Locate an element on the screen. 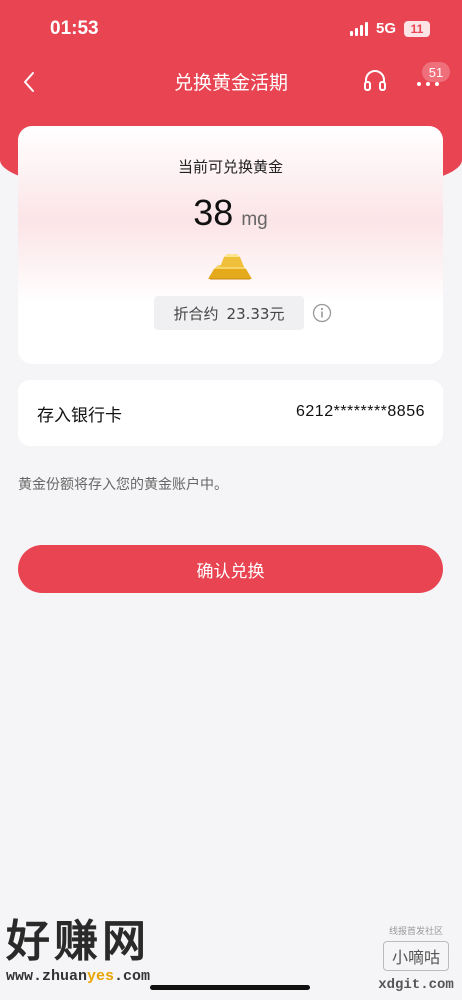 The width and height of the screenshot is (462, 1000). watermark-title: 好赚网 is located at coordinates (78, 941).